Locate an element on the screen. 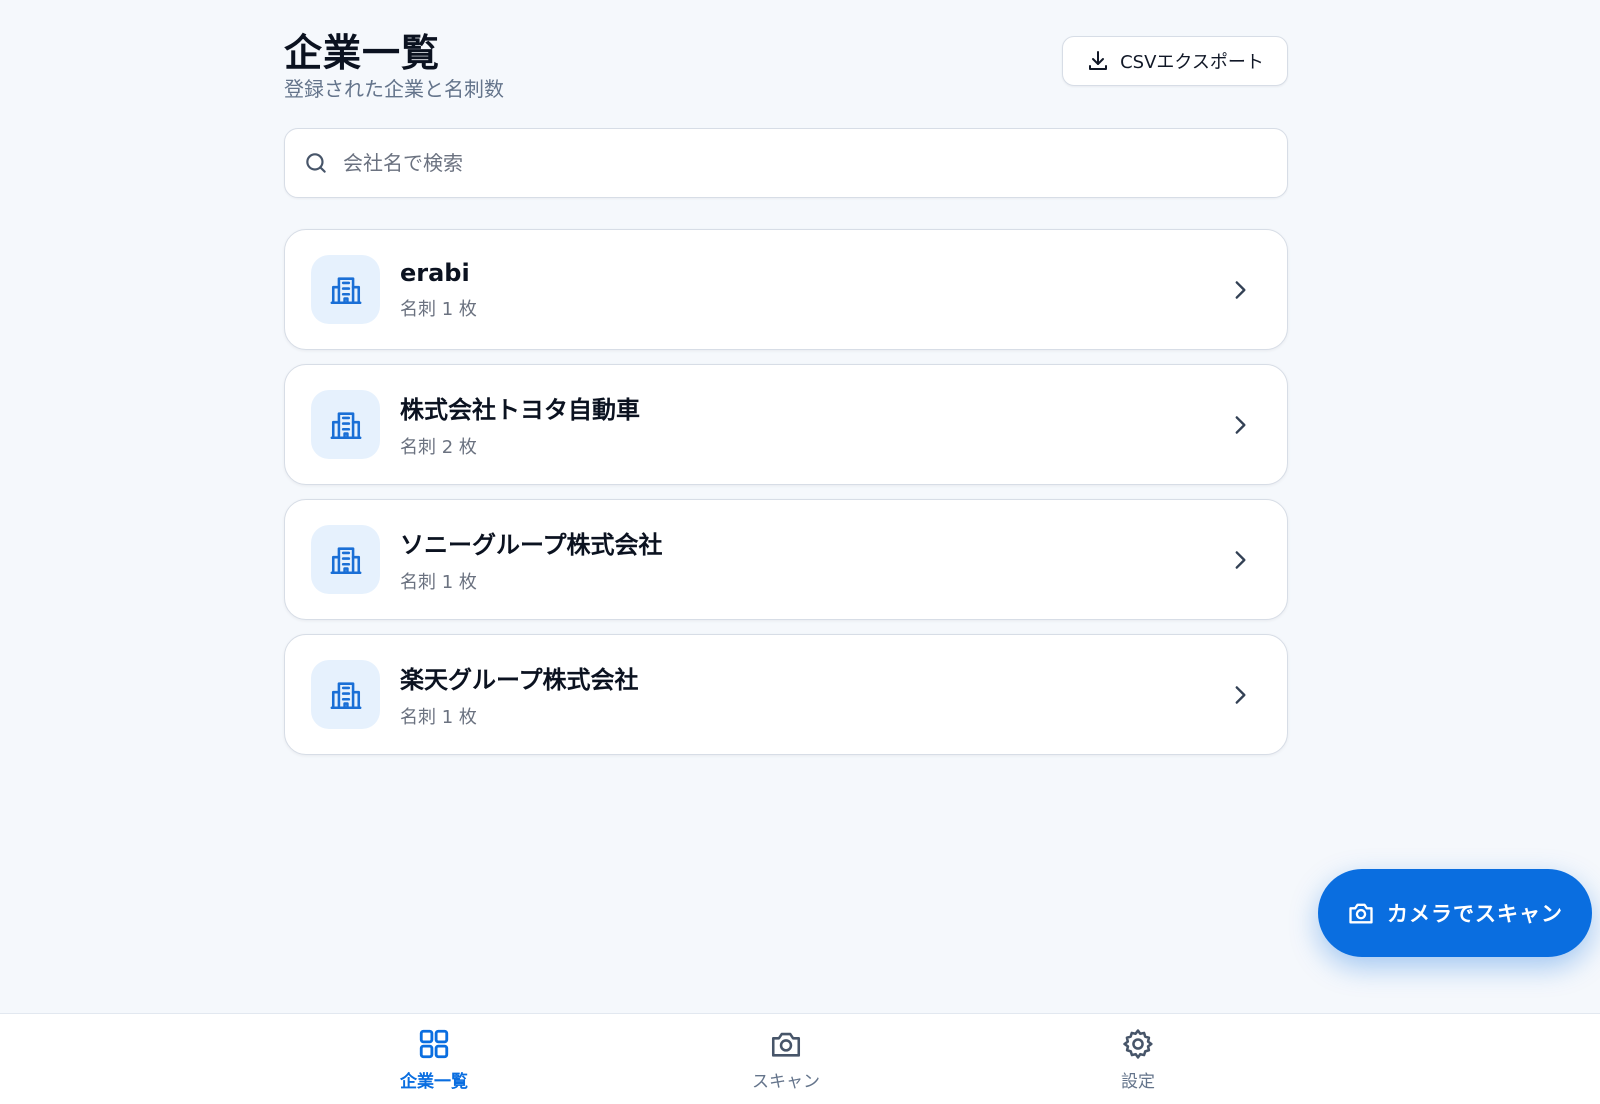 Image resolution: width=1600 pixels, height=1104 pixels. nav-label: 企業一覧 is located at coordinates (434, 1082).